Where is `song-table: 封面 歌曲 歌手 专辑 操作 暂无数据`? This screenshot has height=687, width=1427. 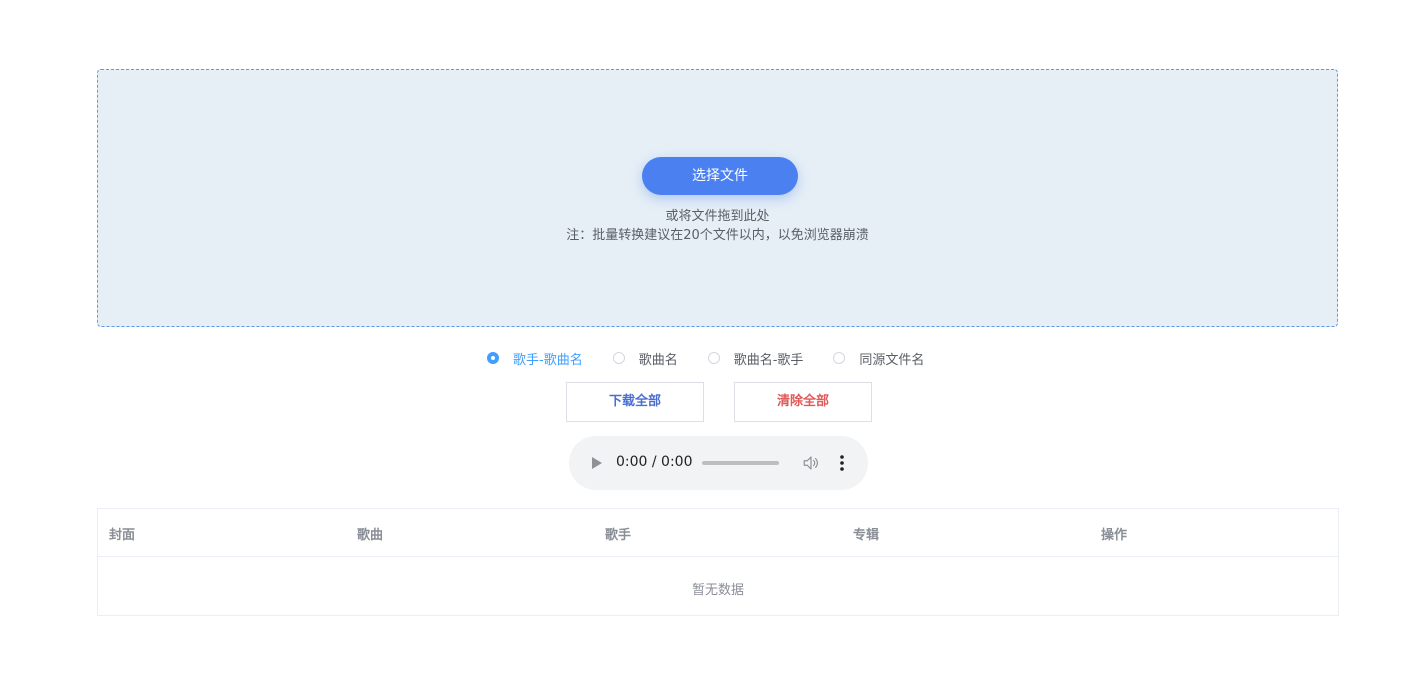 song-table: 封面 歌曲 歌手 专辑 操作 暂无数据 is located at coordinates (718, 562).